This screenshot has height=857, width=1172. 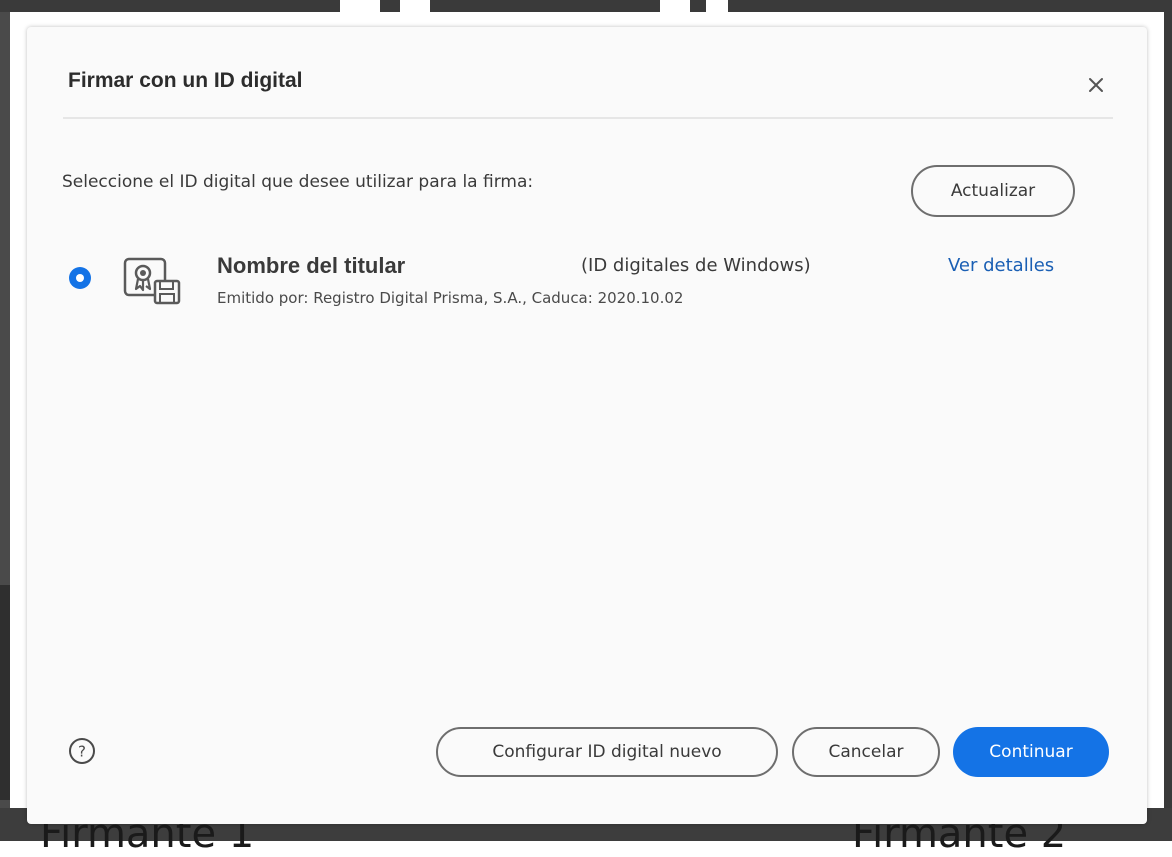 I want to click on view-details-link: Ver detalles, so click(x=1001, y=265).